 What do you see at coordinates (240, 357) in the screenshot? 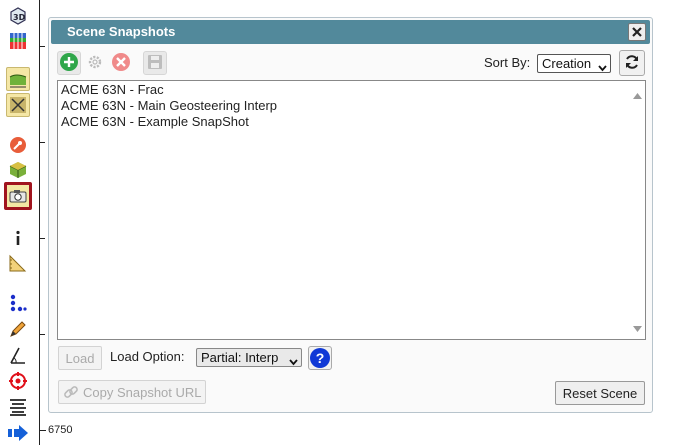
I see `load-option-value: Partial: Interp` at bounding box center [240, 357].